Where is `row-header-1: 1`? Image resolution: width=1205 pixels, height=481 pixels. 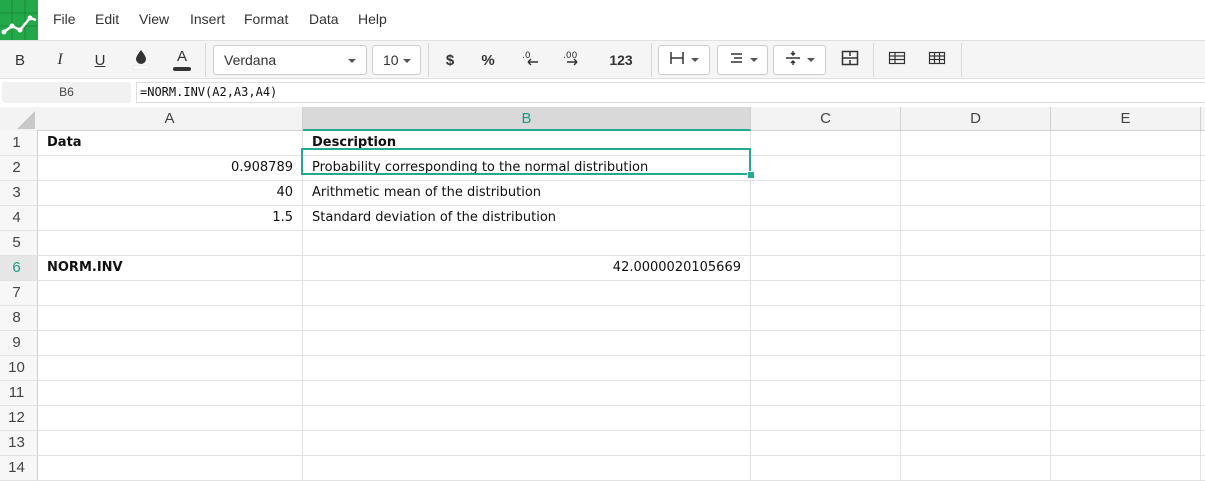 row-header-1: 1 is located at coordinates (19, 143).